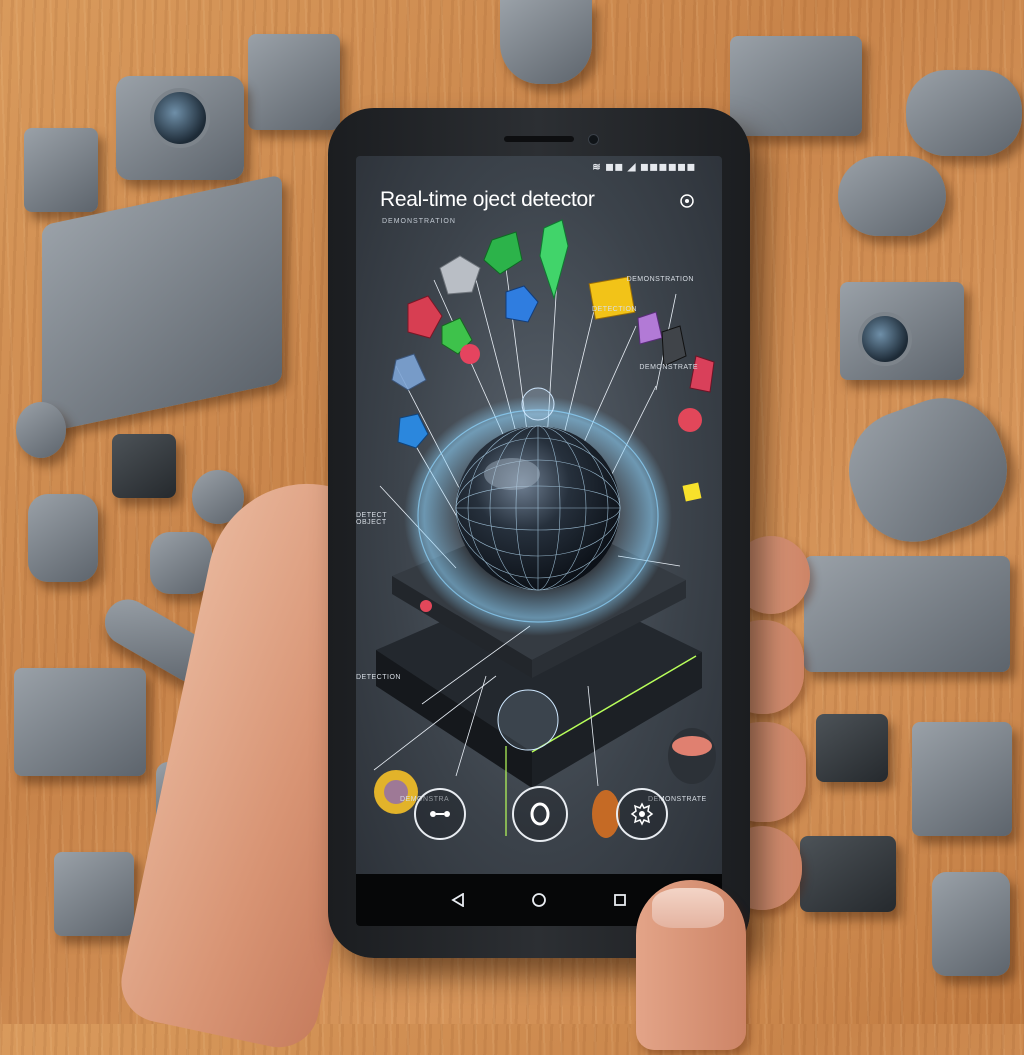 The height and width of the screenshot is (1055, 1024). Describe the element at coordinates (885, 339) in the screenshot. I see `camera-lens` at that location.